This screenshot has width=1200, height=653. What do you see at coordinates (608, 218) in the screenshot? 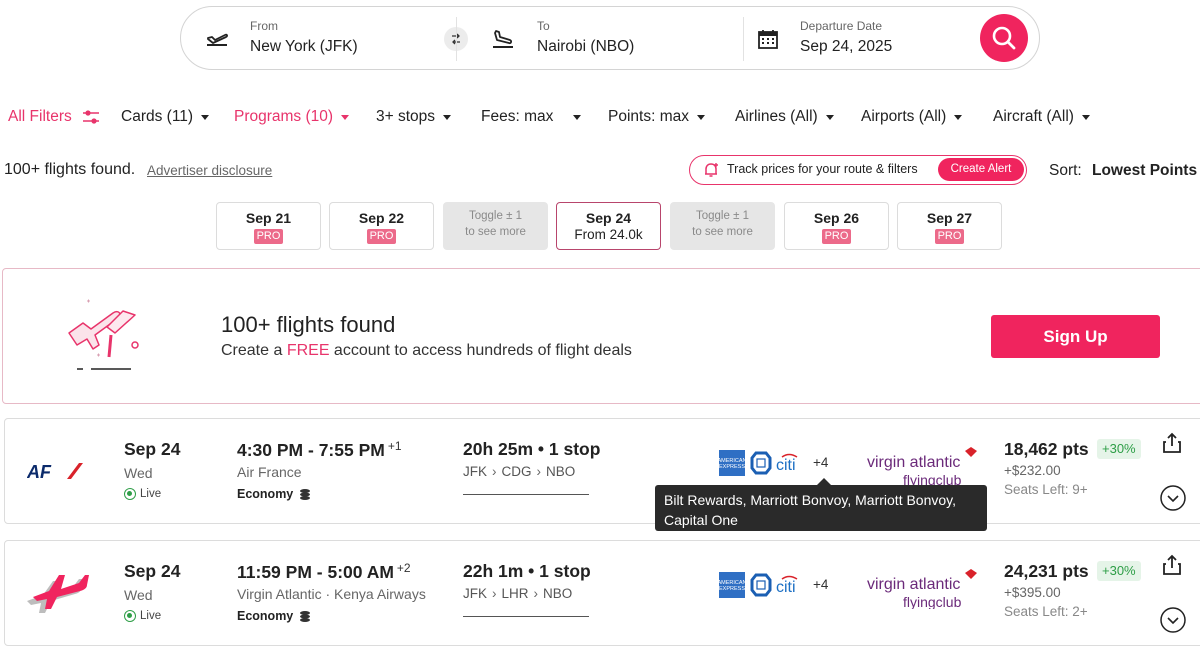
I see `date-tab-date: Sep 24` at bounding box center [608, 218].